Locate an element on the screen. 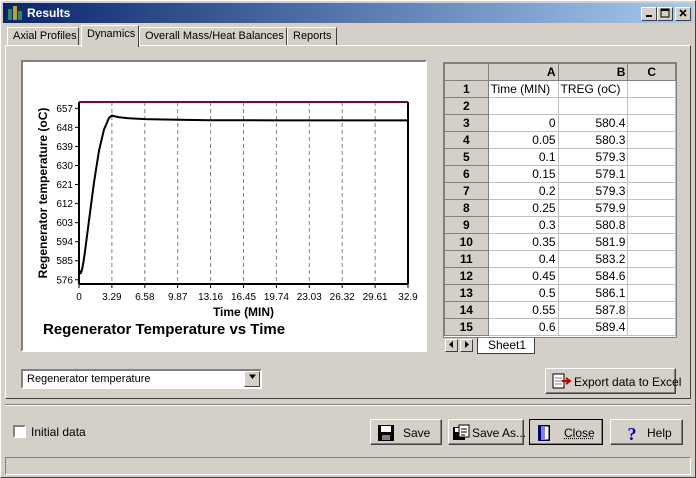 This screenshot has height=478, width=696. cell-b: 583.2 is located at coordinates (593, 259).